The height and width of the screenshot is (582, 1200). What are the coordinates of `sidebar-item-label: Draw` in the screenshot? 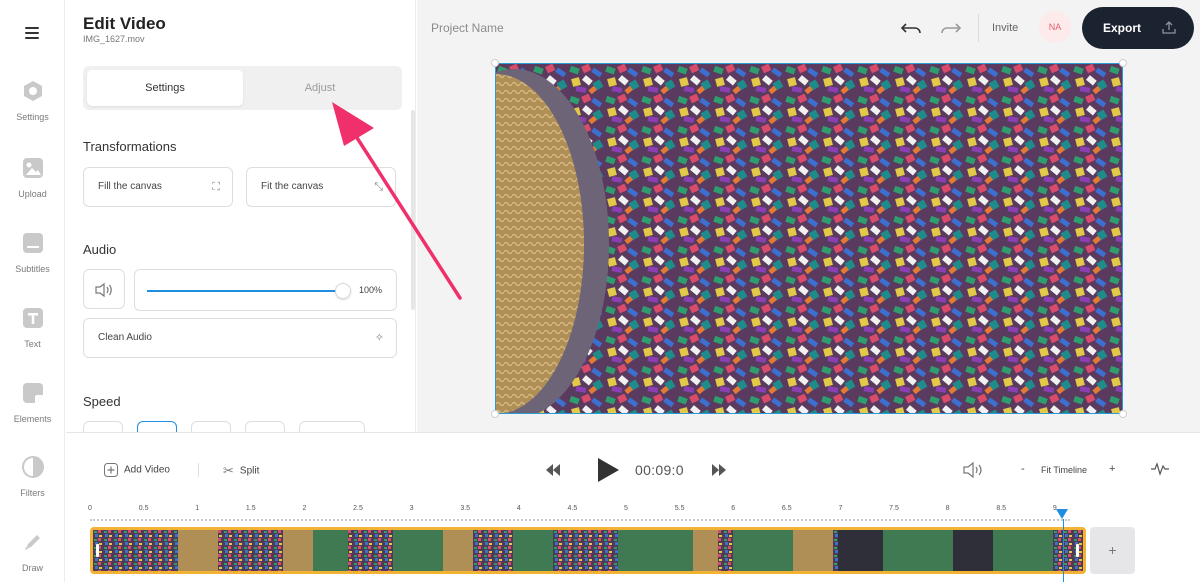 It's located at (32, 568).